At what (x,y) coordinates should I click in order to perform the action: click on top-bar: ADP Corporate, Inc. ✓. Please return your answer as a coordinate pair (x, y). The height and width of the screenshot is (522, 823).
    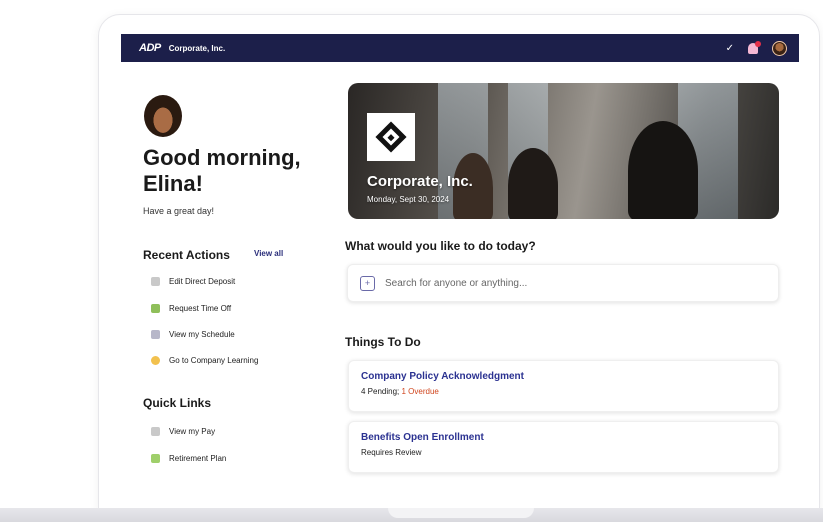
    Looking at the image, I should click on (460, 48).